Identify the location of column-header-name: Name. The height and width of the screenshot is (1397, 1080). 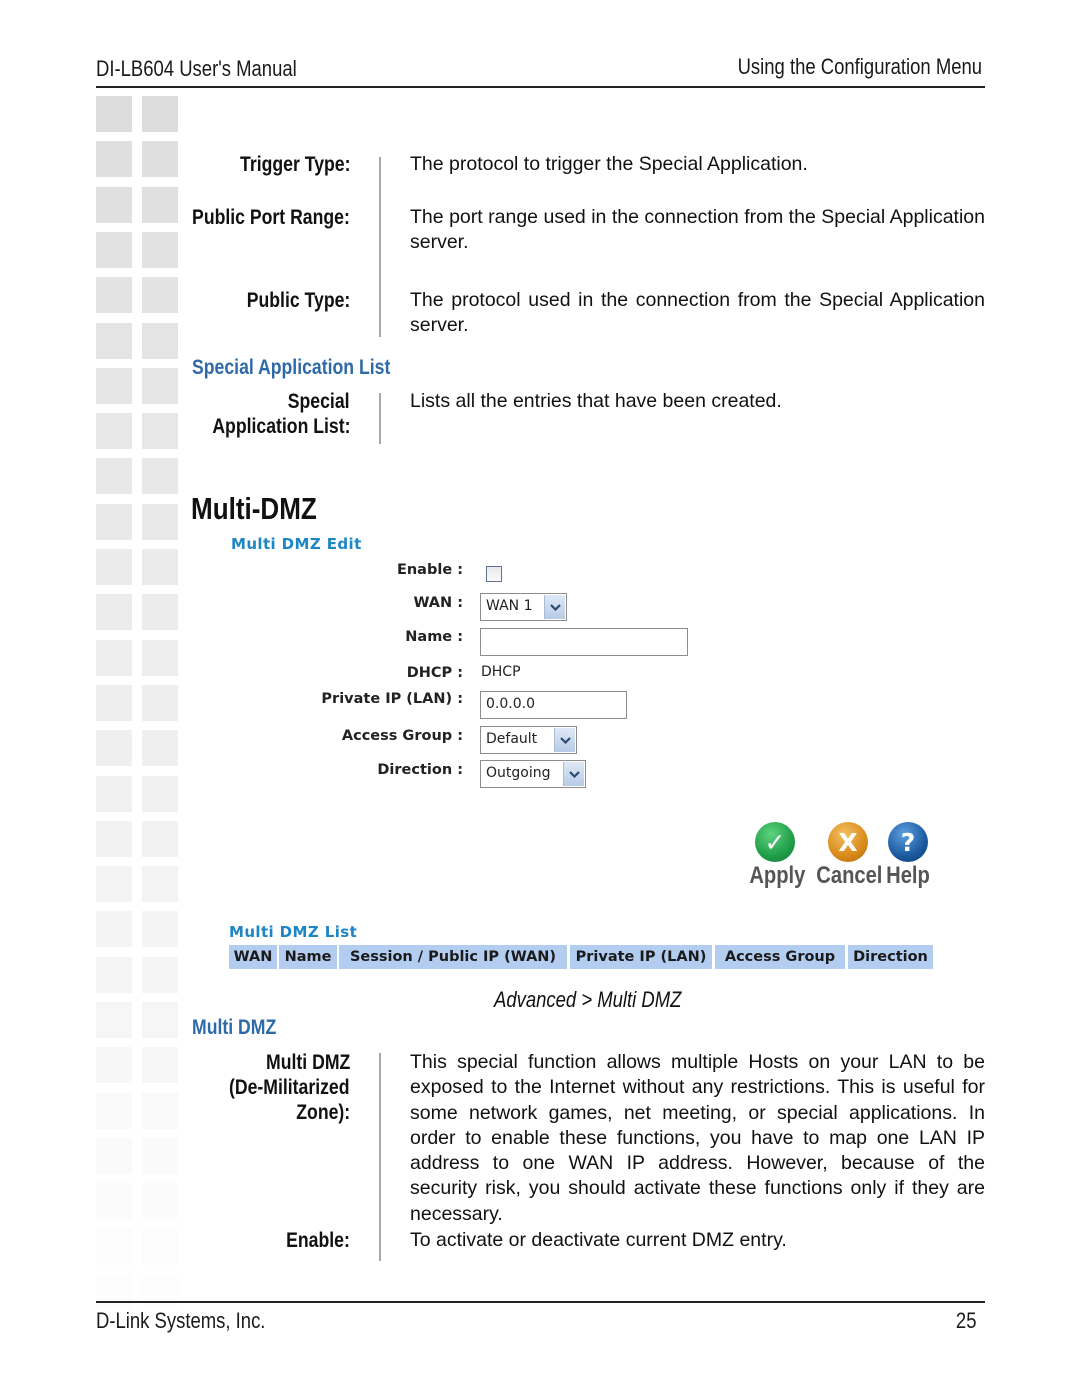
(308, 957).